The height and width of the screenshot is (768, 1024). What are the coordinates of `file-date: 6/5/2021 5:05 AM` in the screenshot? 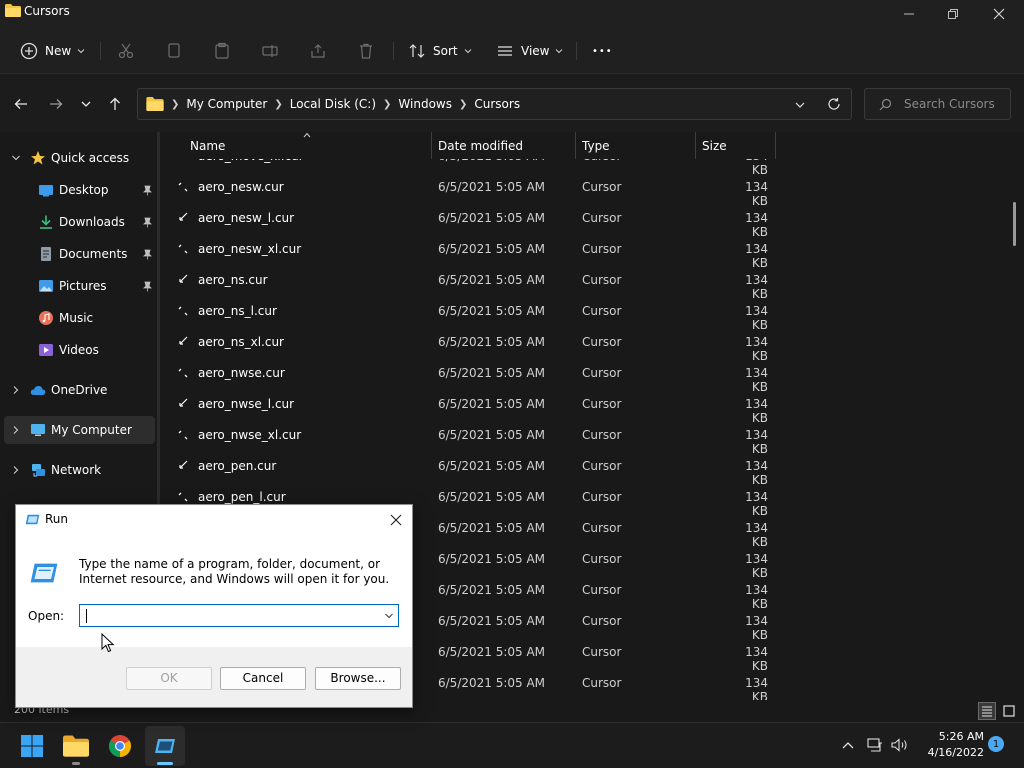 It's located at (492, 373).